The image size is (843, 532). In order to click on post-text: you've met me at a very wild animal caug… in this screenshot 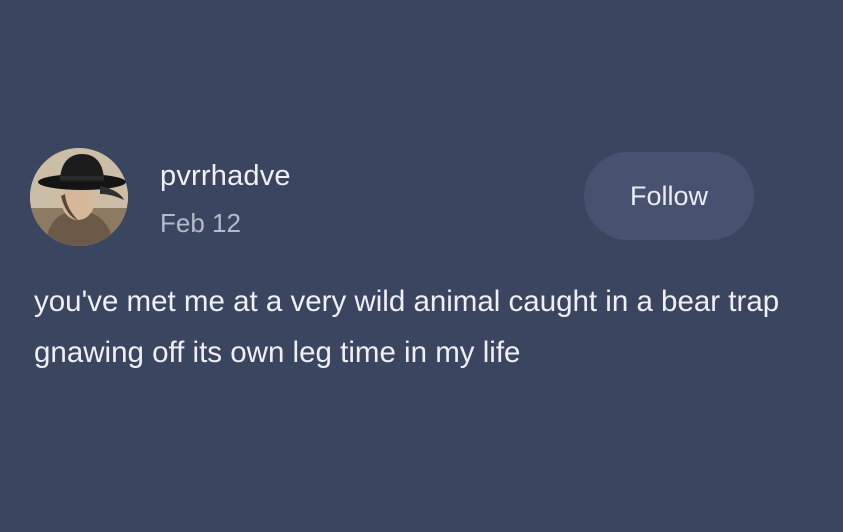, I will do `click(407, 327)`.